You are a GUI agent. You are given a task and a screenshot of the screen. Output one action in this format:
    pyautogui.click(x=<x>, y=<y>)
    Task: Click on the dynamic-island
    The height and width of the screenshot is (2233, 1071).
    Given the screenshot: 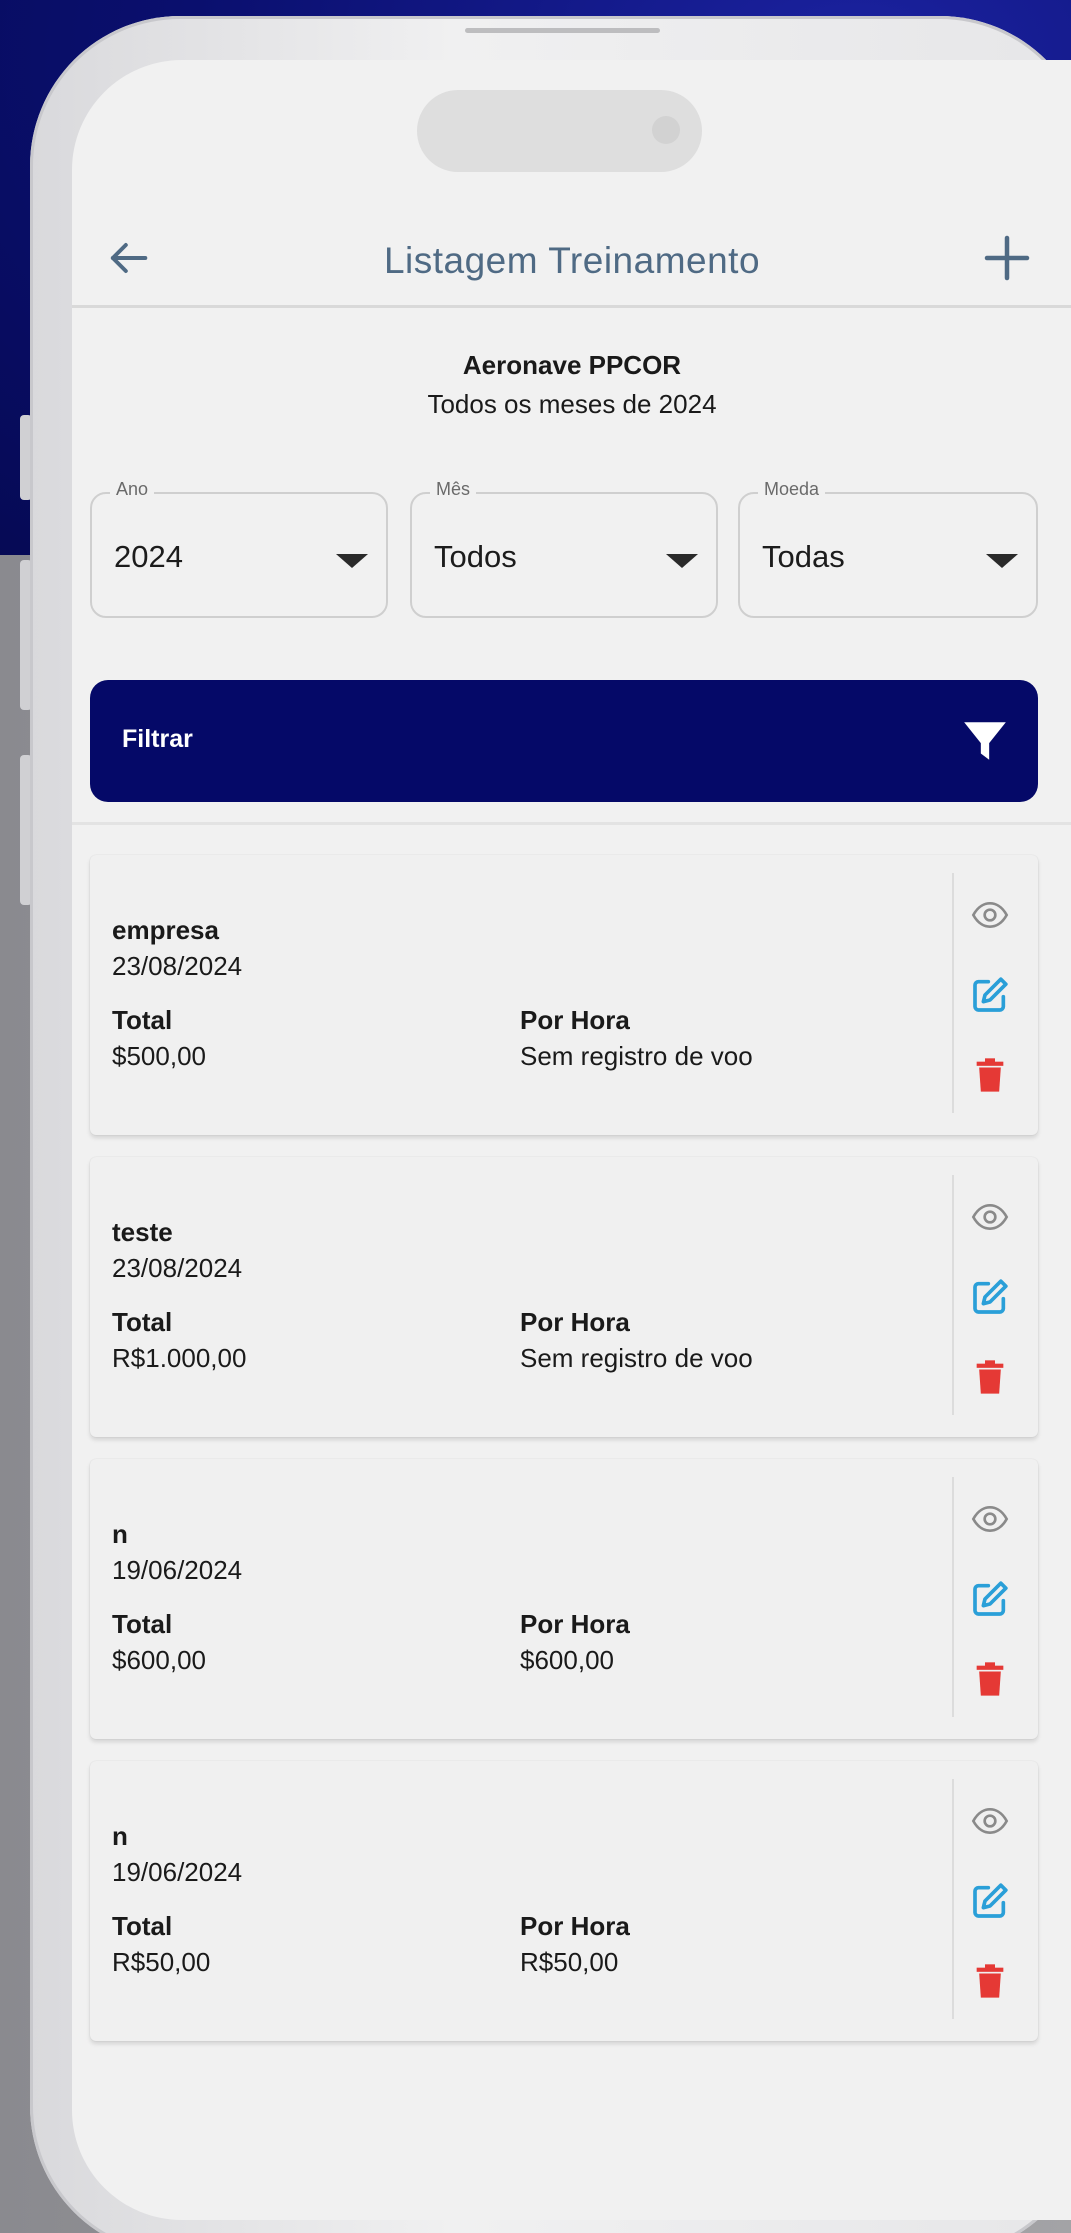 What is the action you would take?
    pyautogui.click(x=559, y=131)
    